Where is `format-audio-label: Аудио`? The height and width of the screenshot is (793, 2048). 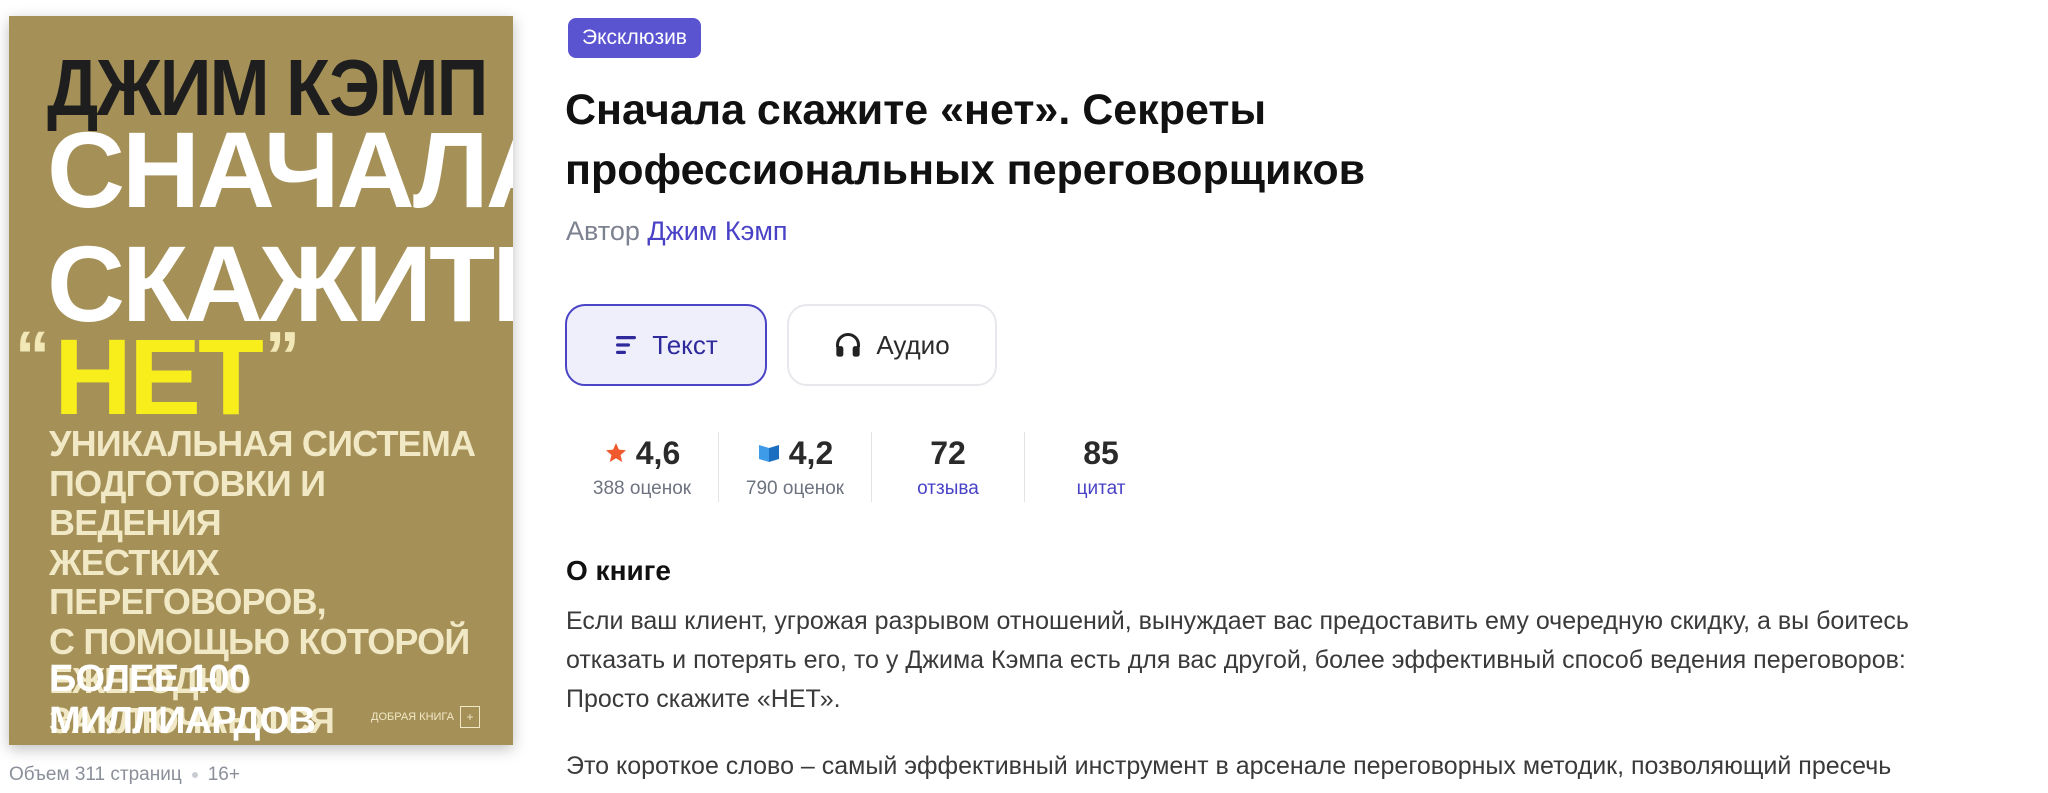
format-audio-label: Аудио is located at coordinates (913, 344).